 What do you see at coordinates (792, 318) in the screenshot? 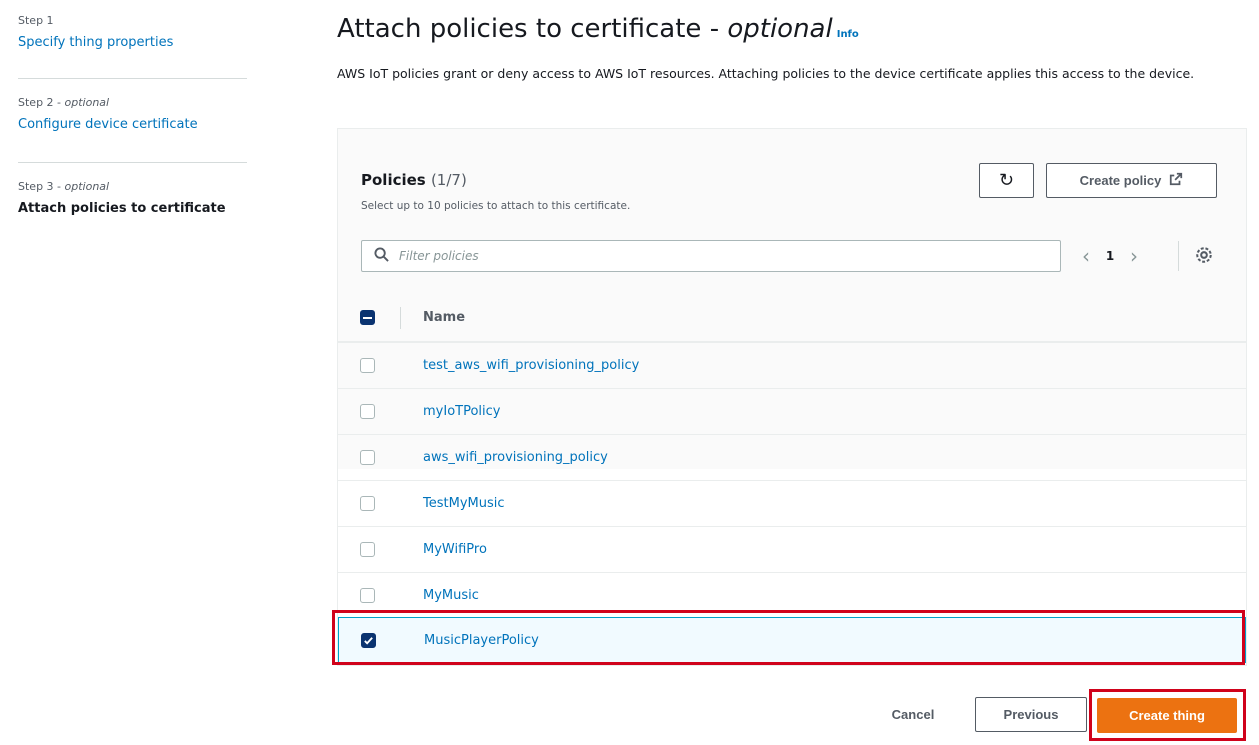
I see `table-header: Name` at bounding box center [792, 318].